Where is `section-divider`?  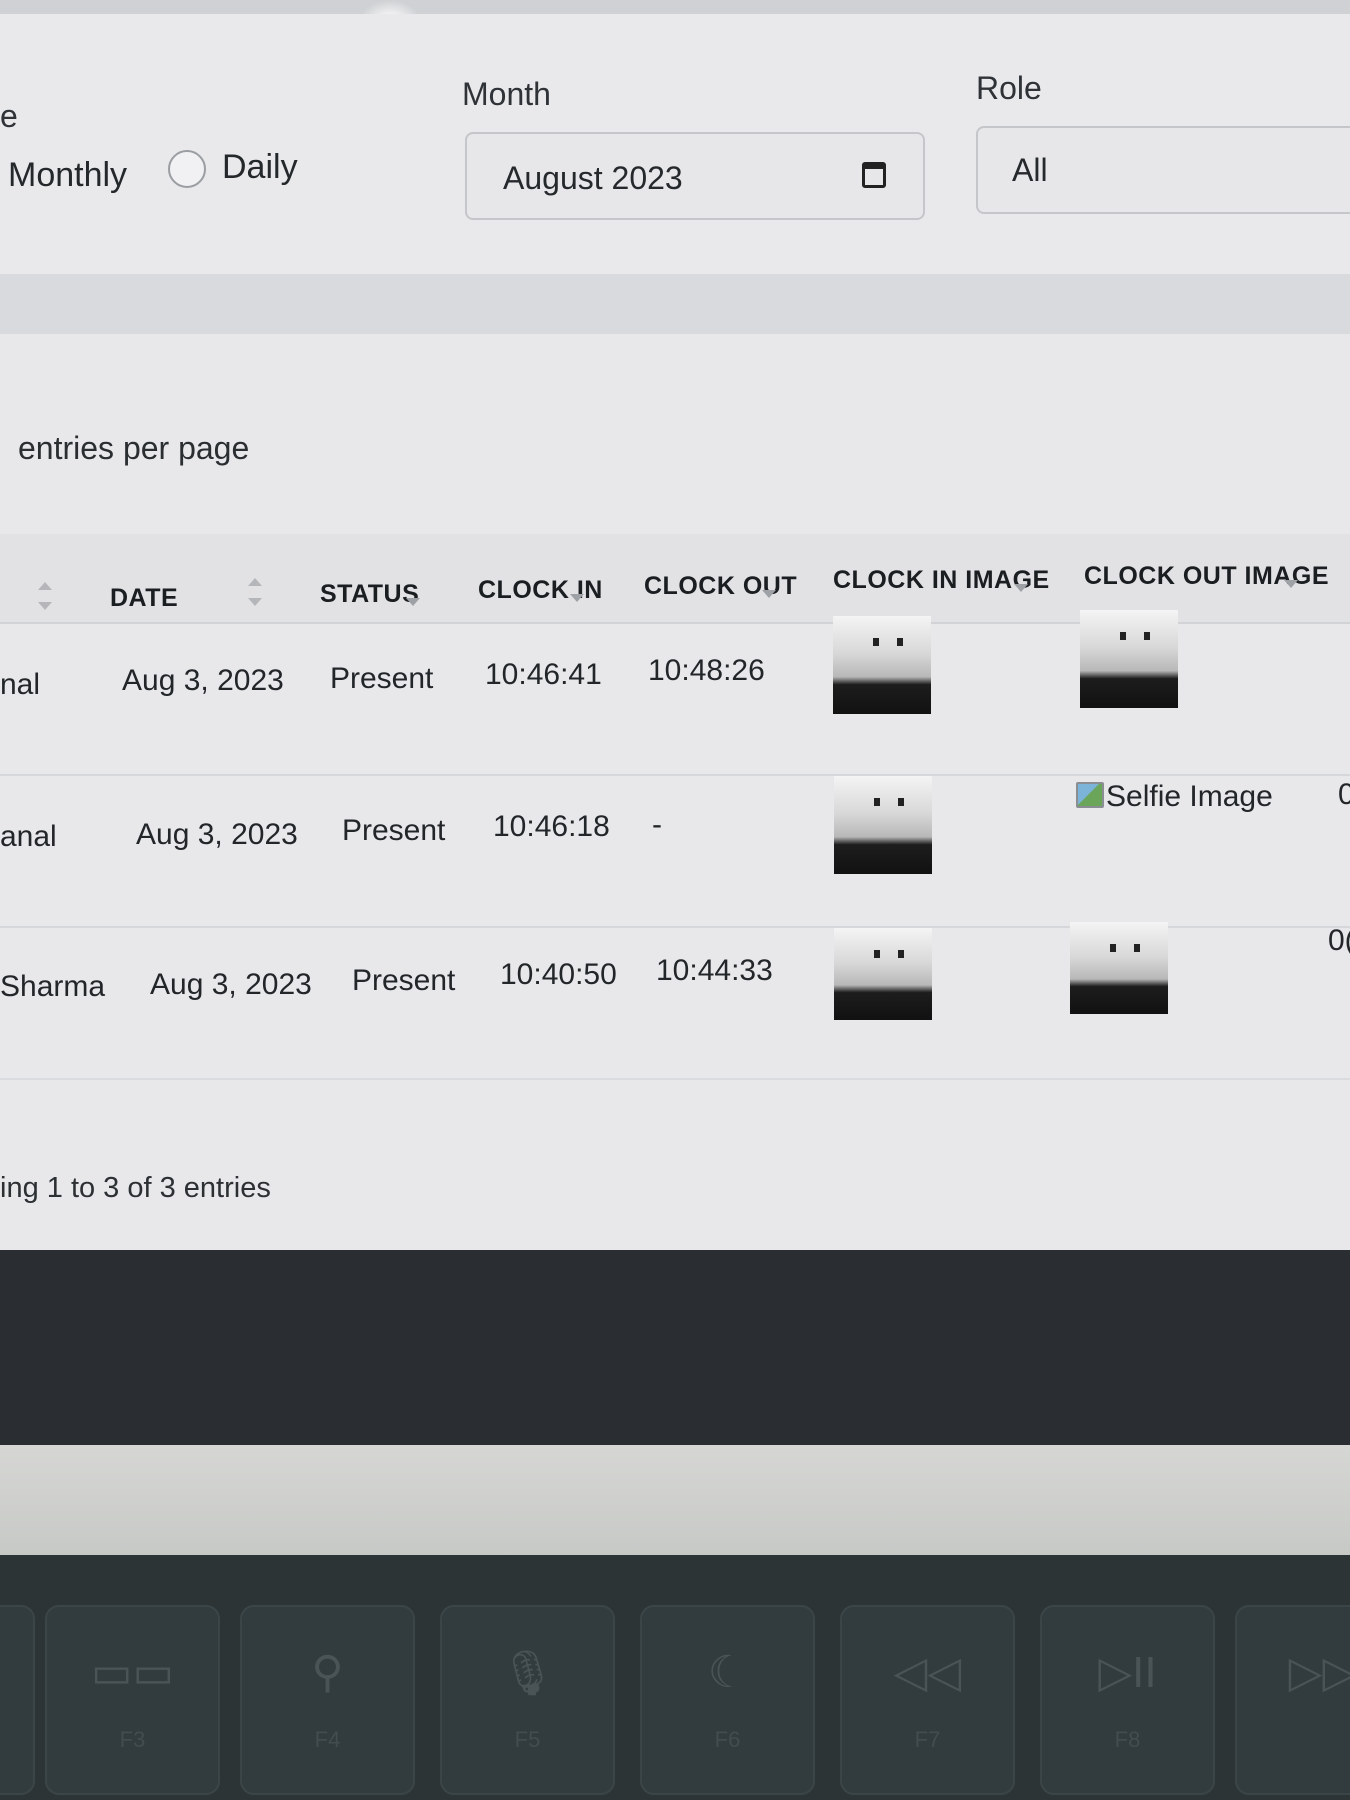
section-divider is located at coordinates (675, 304).